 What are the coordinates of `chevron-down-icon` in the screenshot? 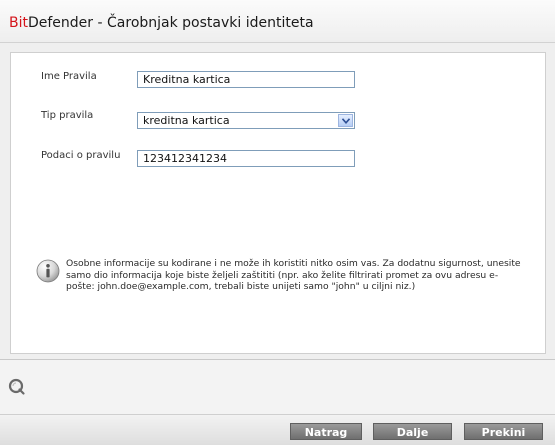 It's located at (346, 121).